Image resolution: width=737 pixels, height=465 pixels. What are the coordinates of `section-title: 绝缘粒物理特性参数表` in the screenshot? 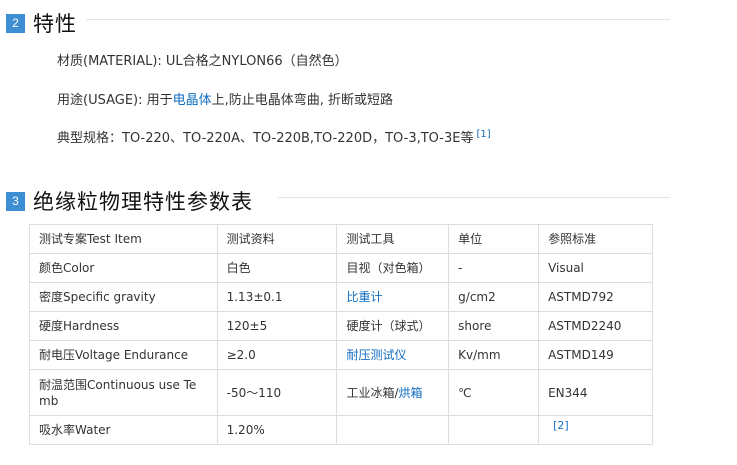 It's located at (143, 202).